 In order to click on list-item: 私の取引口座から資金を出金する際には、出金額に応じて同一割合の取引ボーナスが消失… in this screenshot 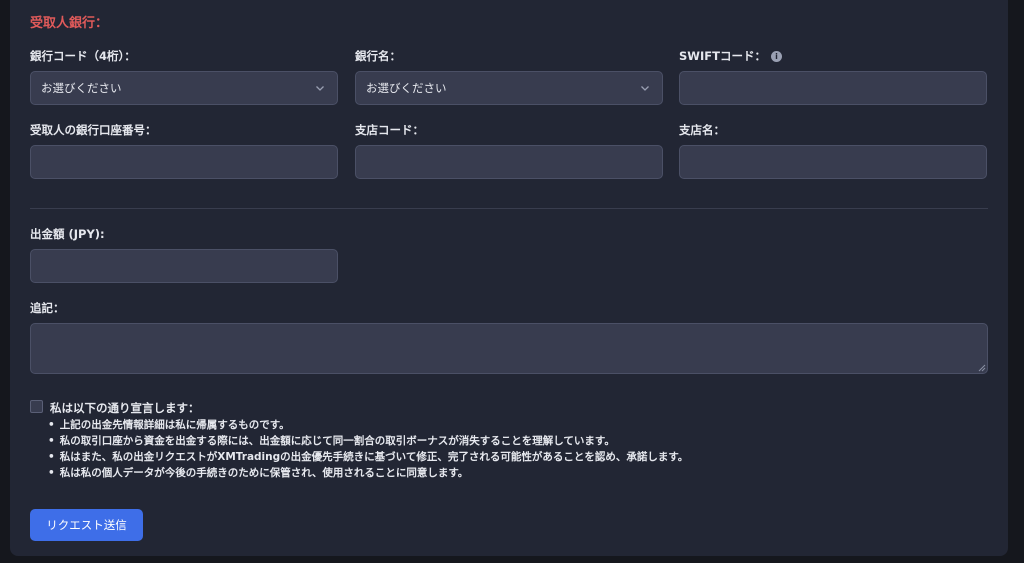, I will do `click(368, 441)`.